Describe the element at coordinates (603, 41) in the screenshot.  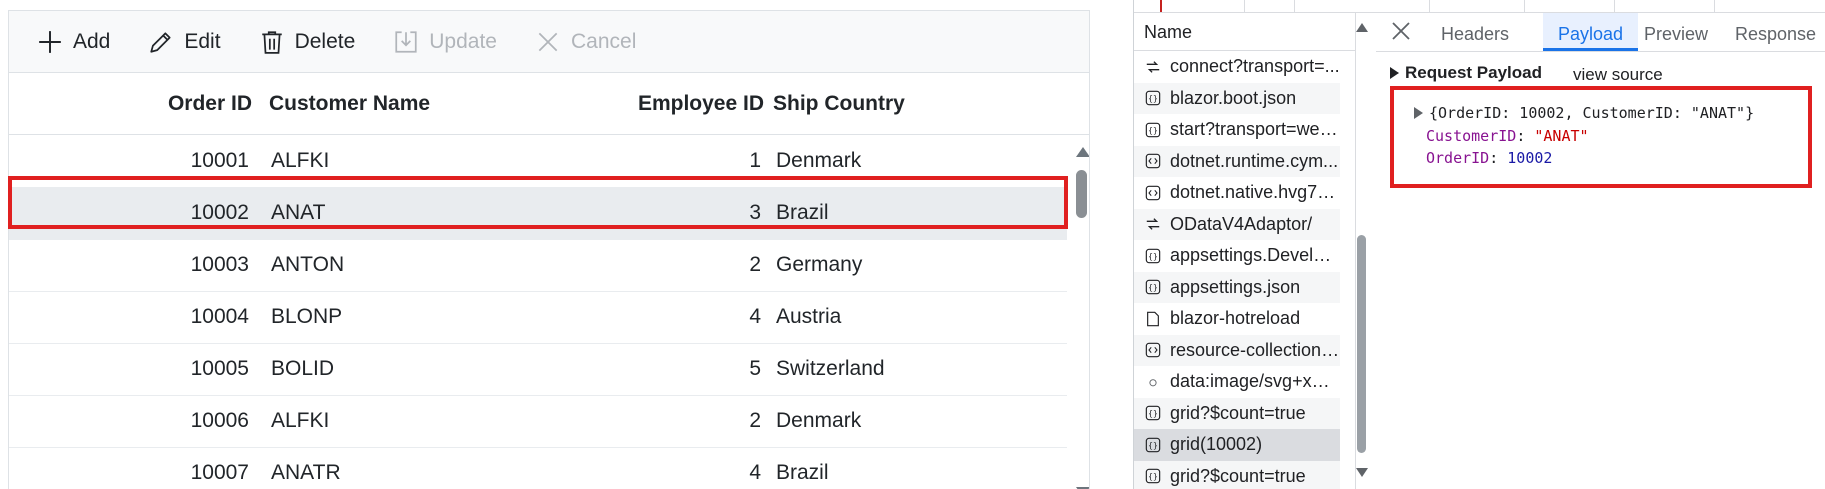
I see `cancel-label: Cancel` at that location.